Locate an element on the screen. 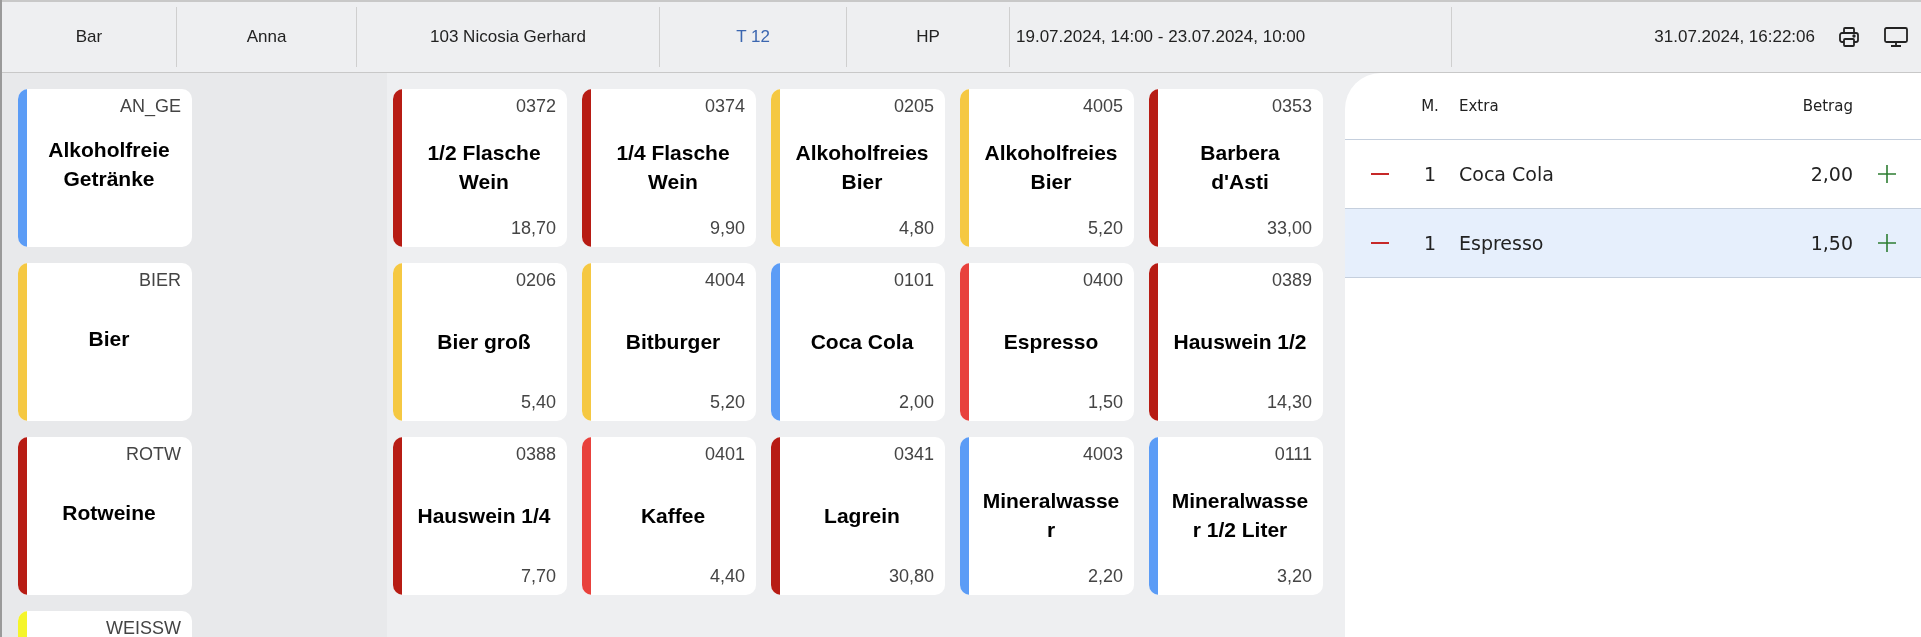 The height and width of the screenshot is (637, 1921). product-tile: 4004 Bitburger 5,20 is located at coordinates (669, 342).